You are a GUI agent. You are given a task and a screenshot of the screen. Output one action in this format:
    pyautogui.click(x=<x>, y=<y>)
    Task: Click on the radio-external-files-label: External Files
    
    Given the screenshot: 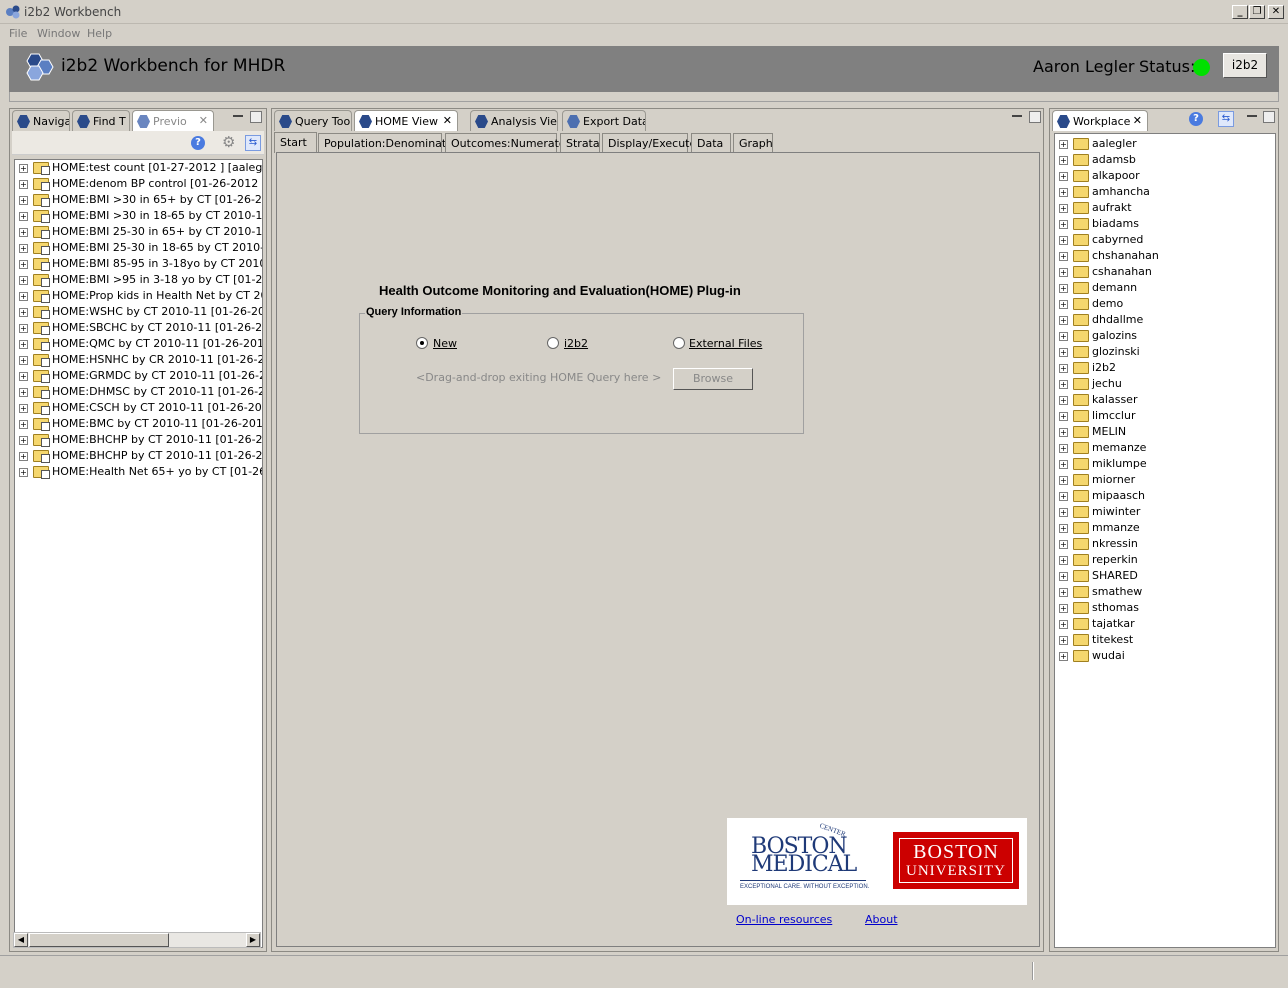 What is the action you would take?
    pyautogui.click(x=725, y=343)
    